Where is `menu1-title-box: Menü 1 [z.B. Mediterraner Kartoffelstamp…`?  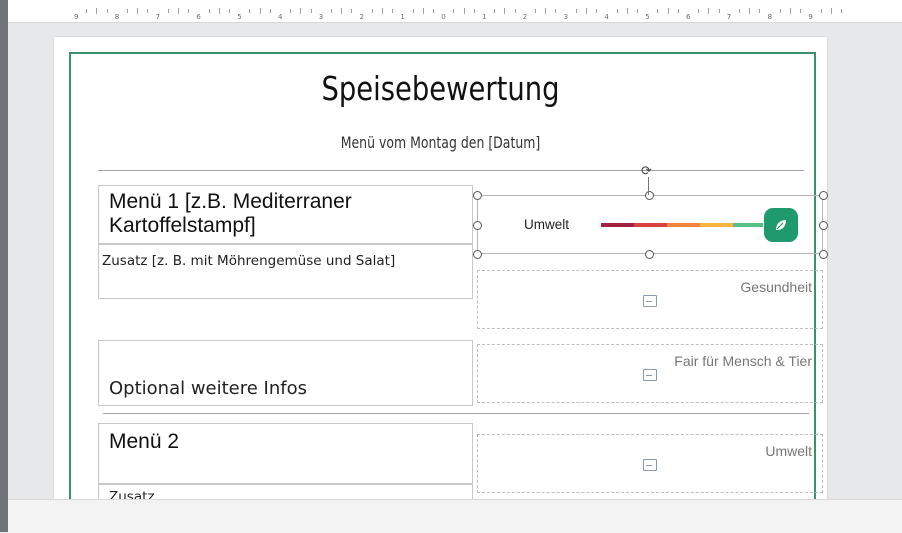 menu1-title-box: Menü 1 [z.B. Mediterraner Kartoffelstamp… is located at coordinates (285, 214).